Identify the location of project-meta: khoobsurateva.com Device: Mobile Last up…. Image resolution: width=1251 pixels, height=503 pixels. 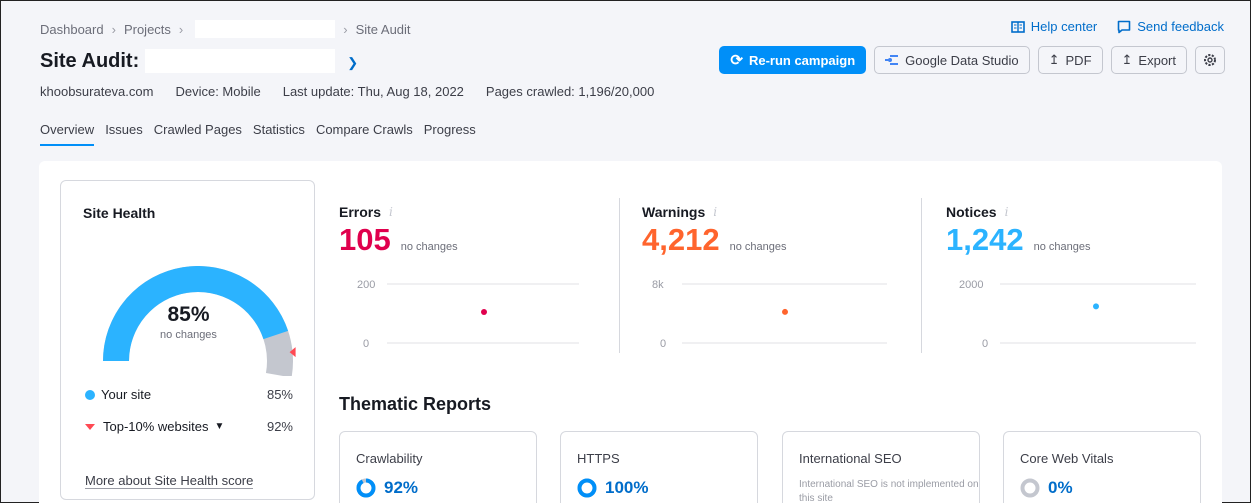
(347, 91).